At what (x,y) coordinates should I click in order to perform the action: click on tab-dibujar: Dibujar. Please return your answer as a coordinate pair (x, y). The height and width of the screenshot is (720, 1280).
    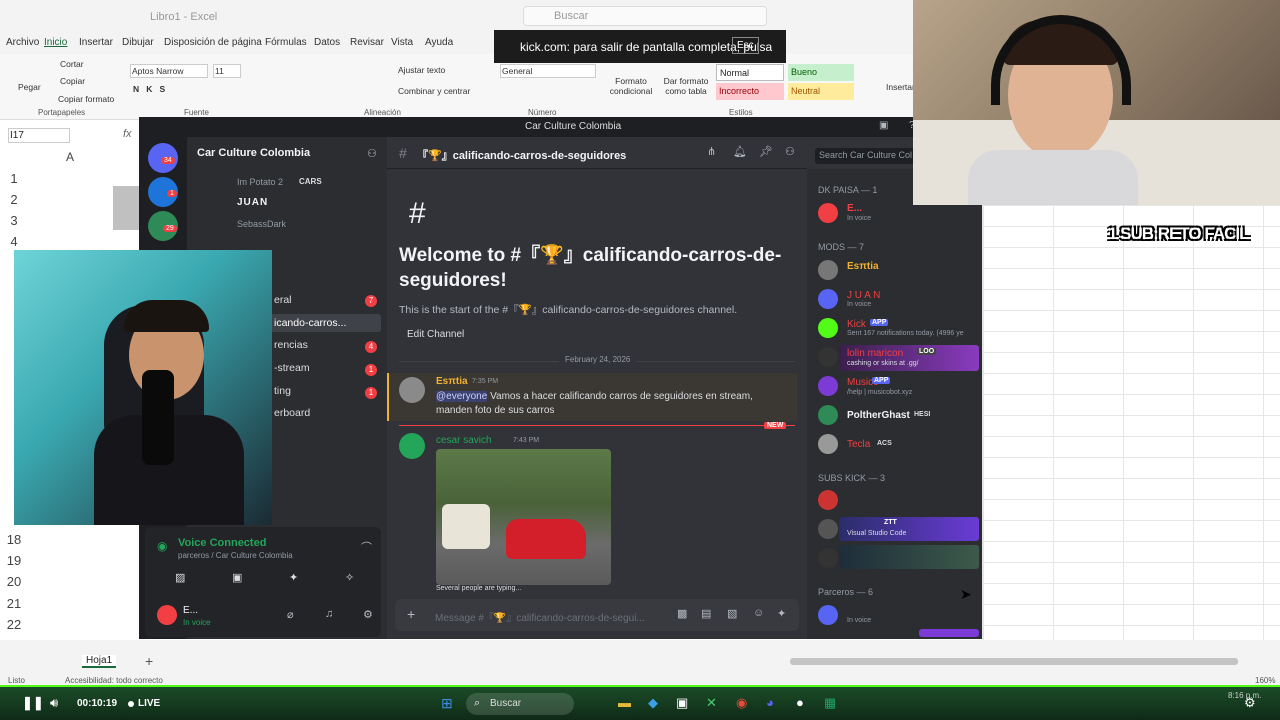
    Looking at the image, I should click on (138, 42).